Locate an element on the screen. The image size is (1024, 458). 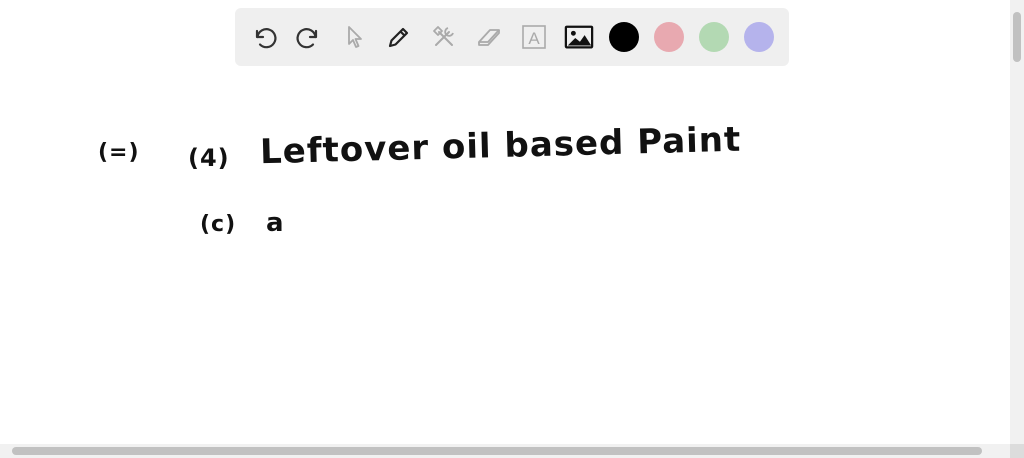
undo-icon is located at coordinates (266, 38).